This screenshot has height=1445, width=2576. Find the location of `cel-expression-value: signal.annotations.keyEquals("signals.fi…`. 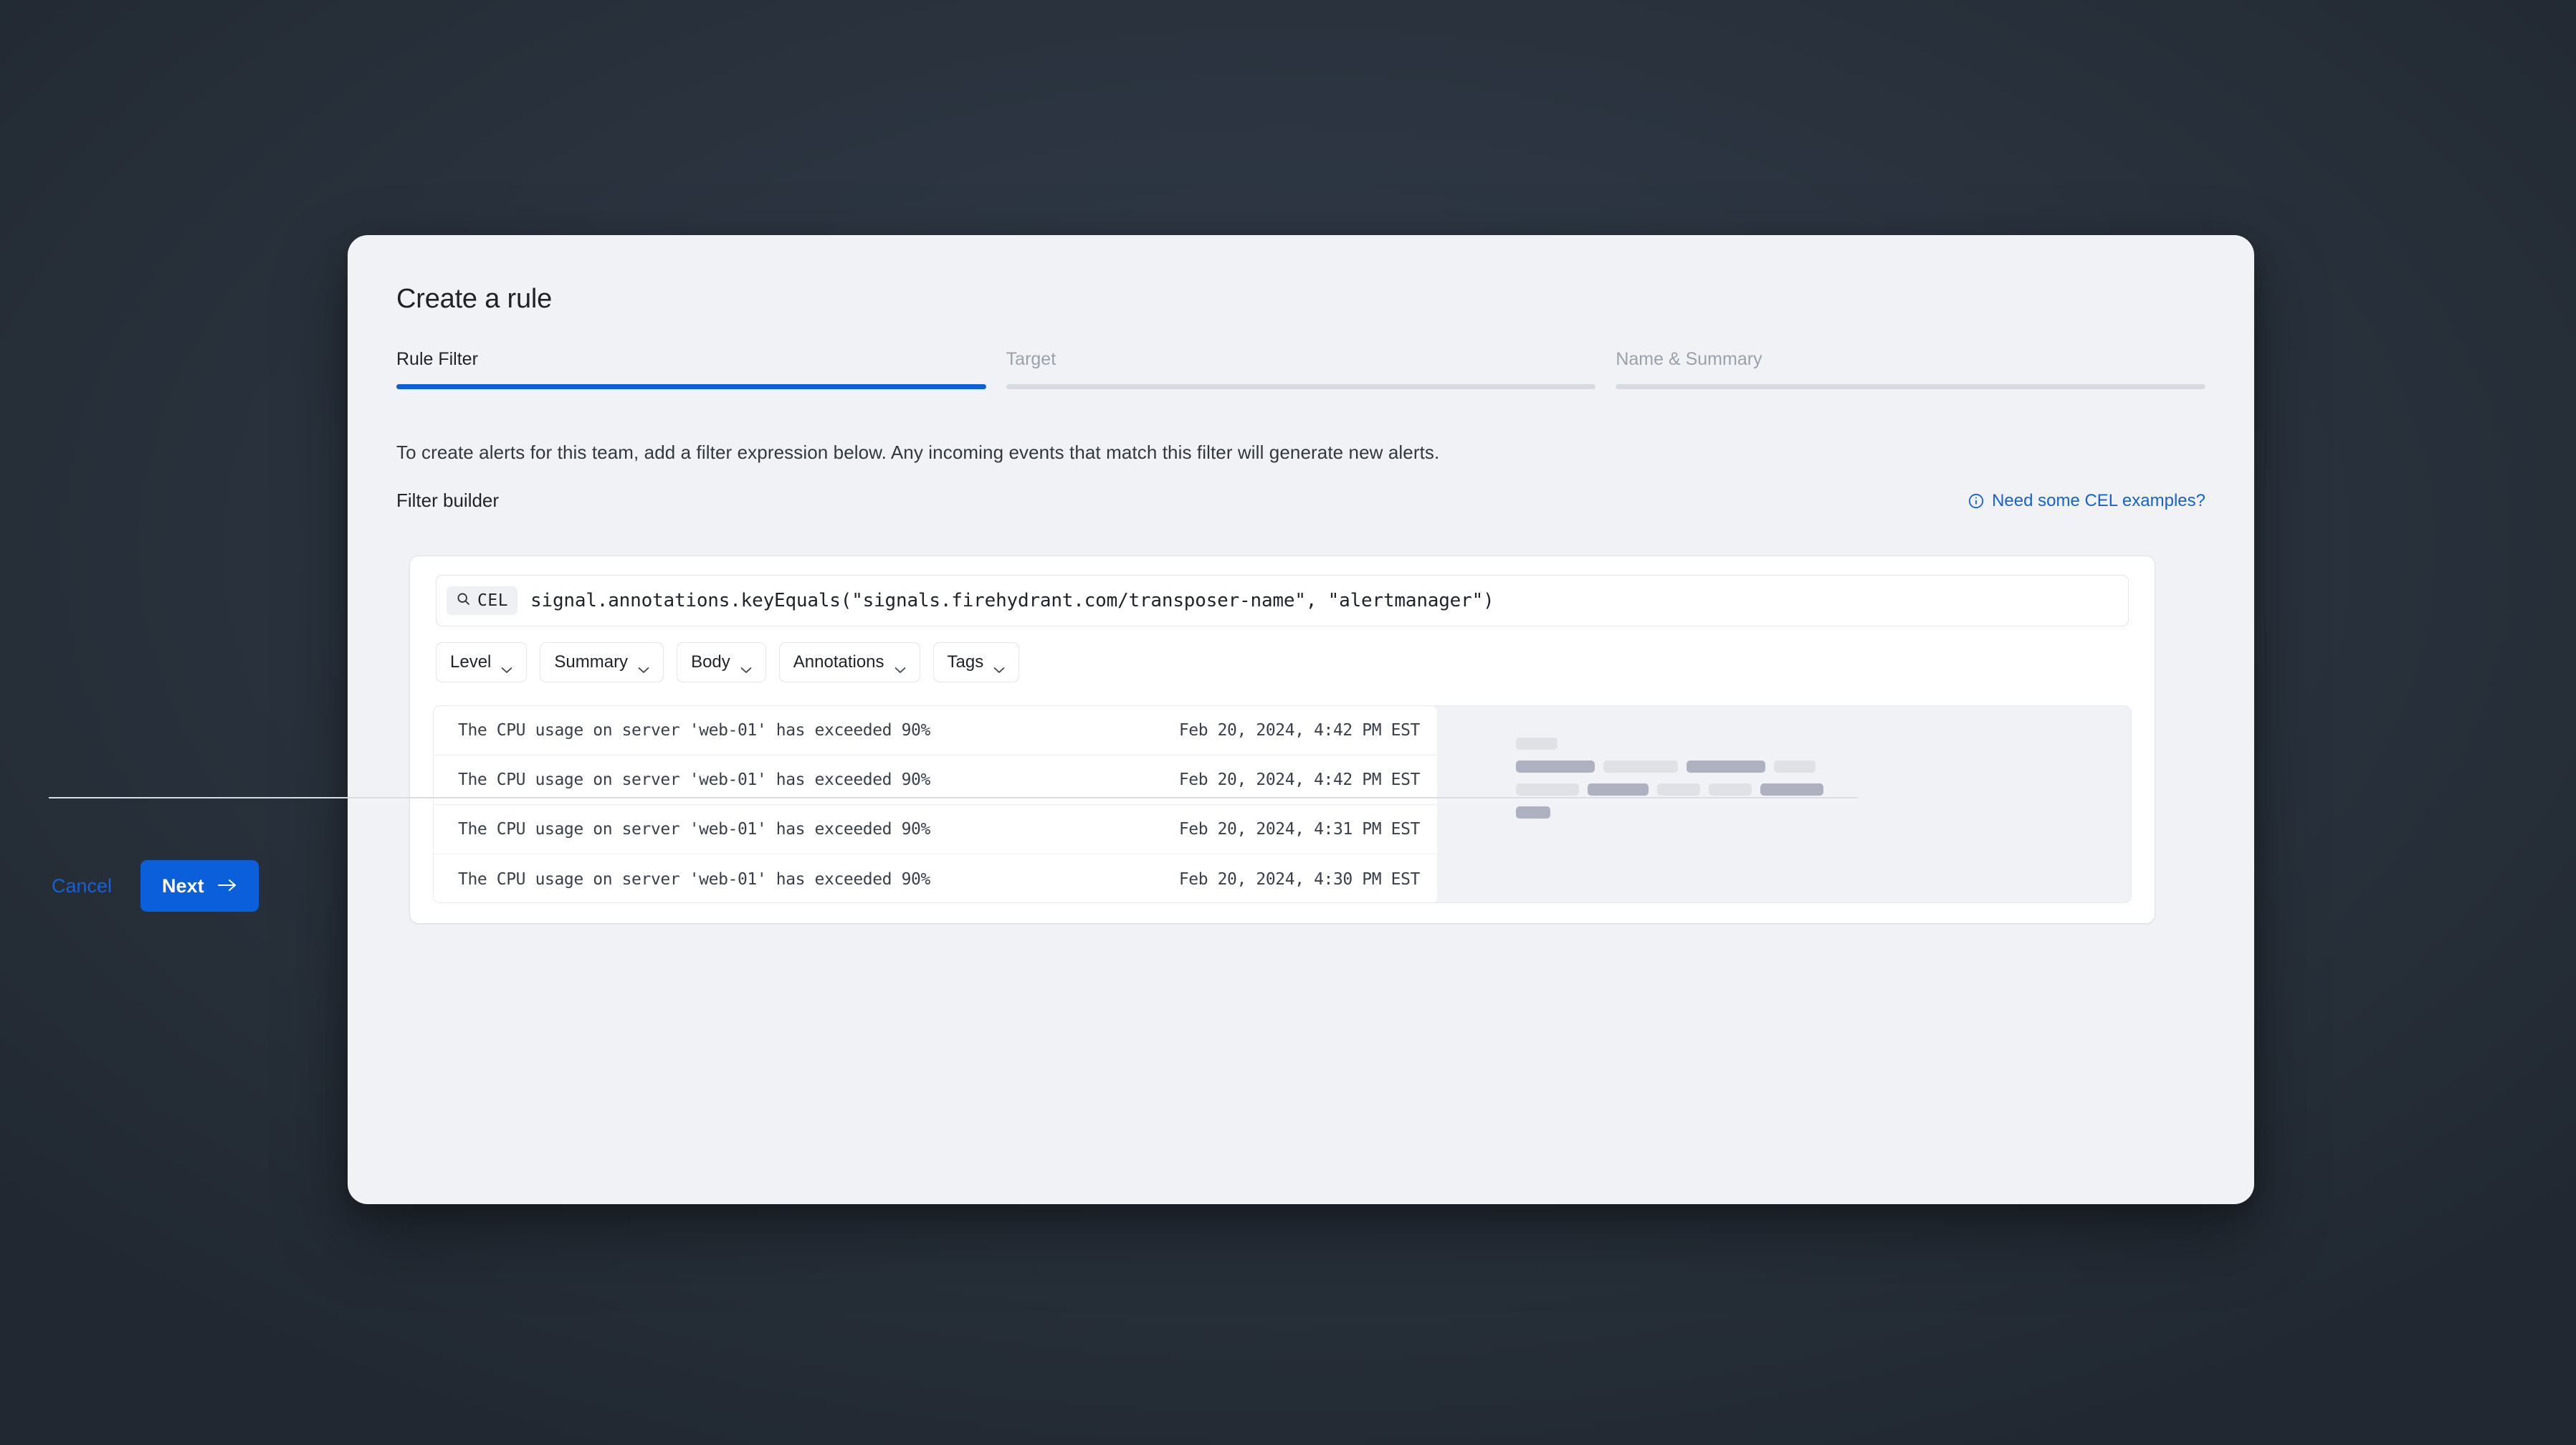

cel-expression-value: signal.annotations.keyEquals("signals.fi… is located at coordinates (1012, 600).